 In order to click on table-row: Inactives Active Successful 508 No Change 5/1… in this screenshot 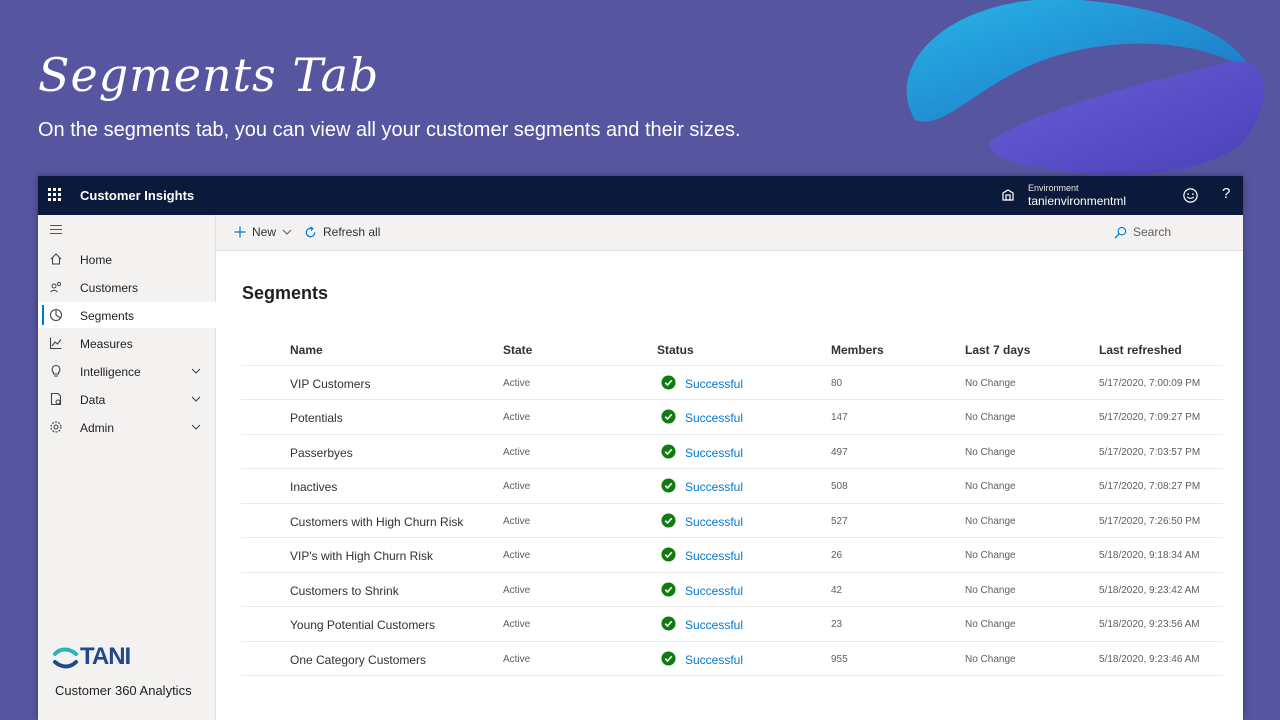, I will do `click(732, 486)`.